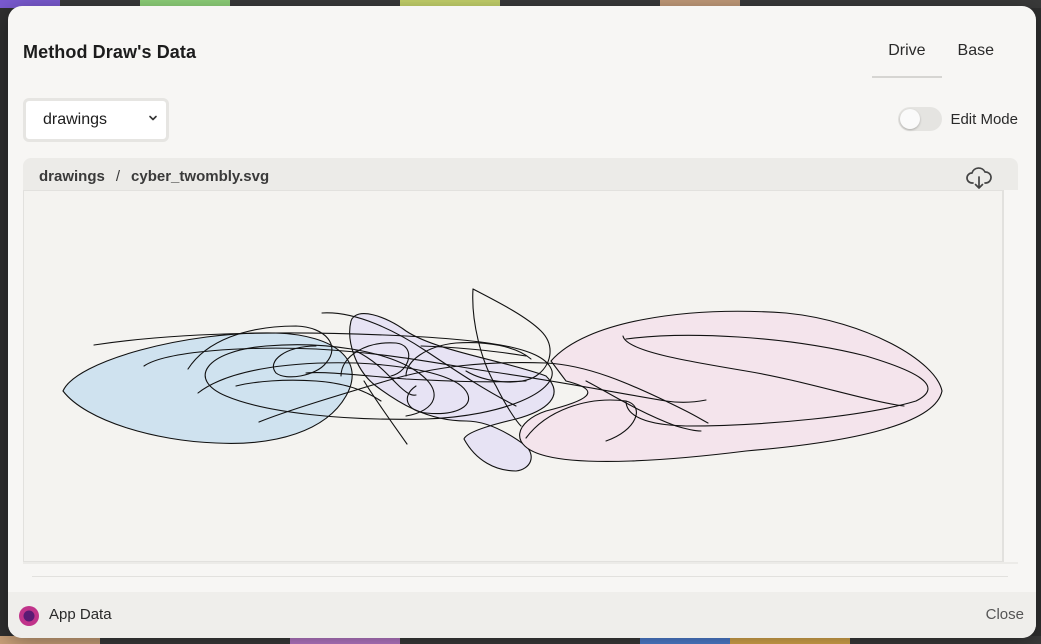 This screenshot has height=644, width=1041. What do you see at coordinates (520, 176) in the screenshot?
I see `breadcrumb: drawings / cyber_twombly.svg` at bounding box center [520, 176].